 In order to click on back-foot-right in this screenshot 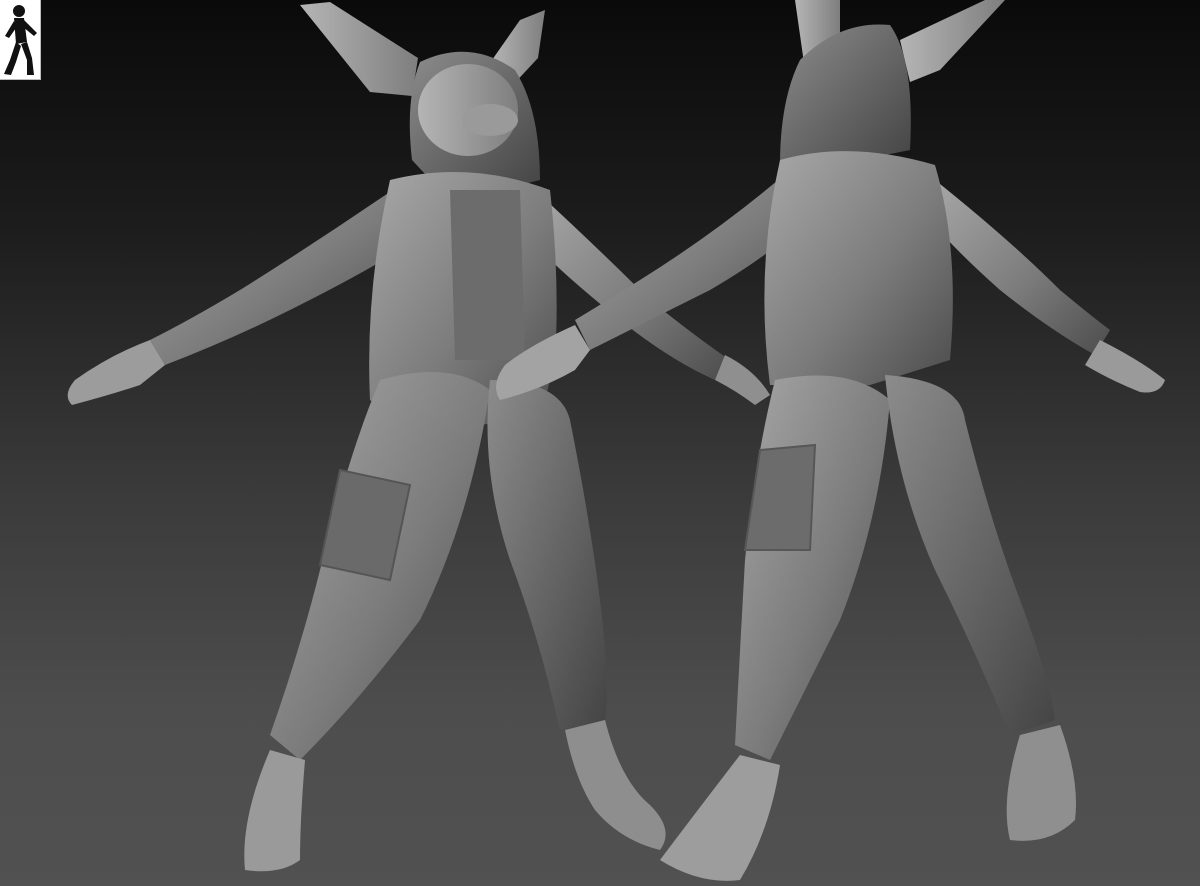, I will do `click(1041, 783)`.